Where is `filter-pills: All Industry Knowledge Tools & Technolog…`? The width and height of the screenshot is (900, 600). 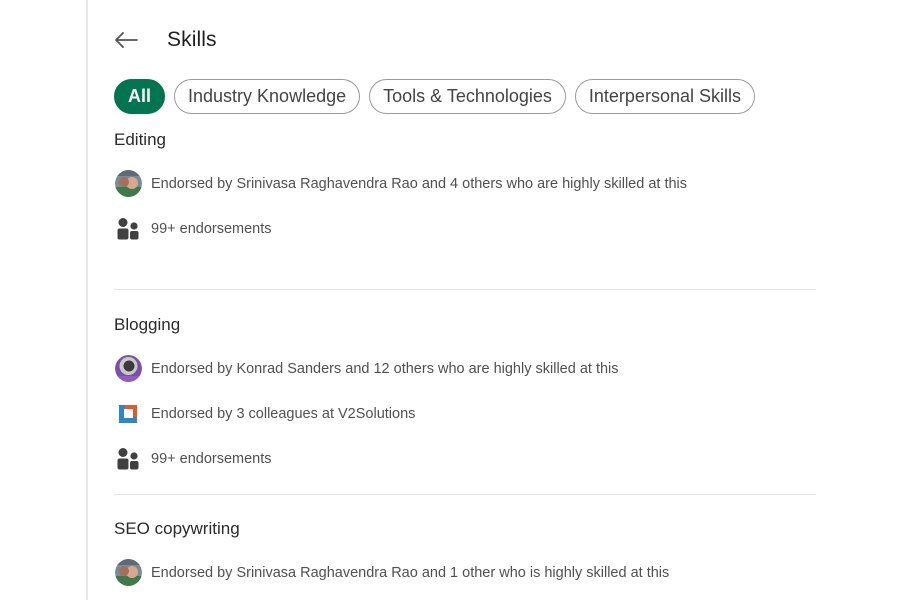 filter-pills: All Industry Knowledge Tools & Technolog… is located at coordinates (465, 96).